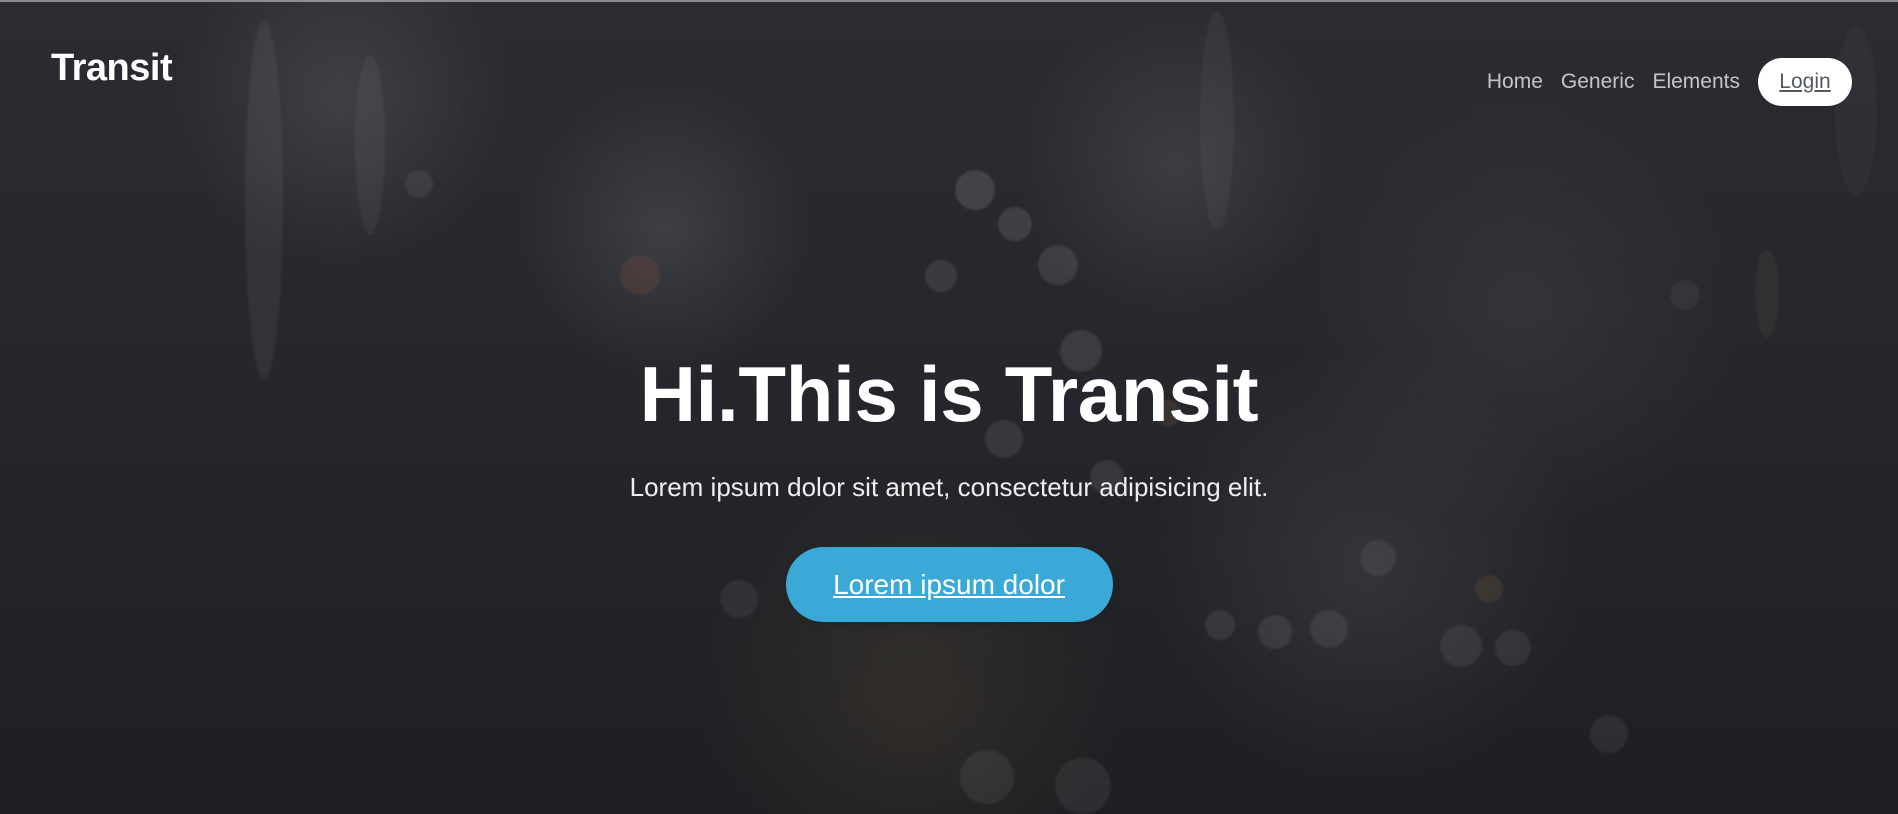 The height and width of the screenshot is (814, 1898). What do you see at coordinates (1696, 82) in the screenshot?
I see `nav-link-elements: Elements` at bounding box center [1696, 82].